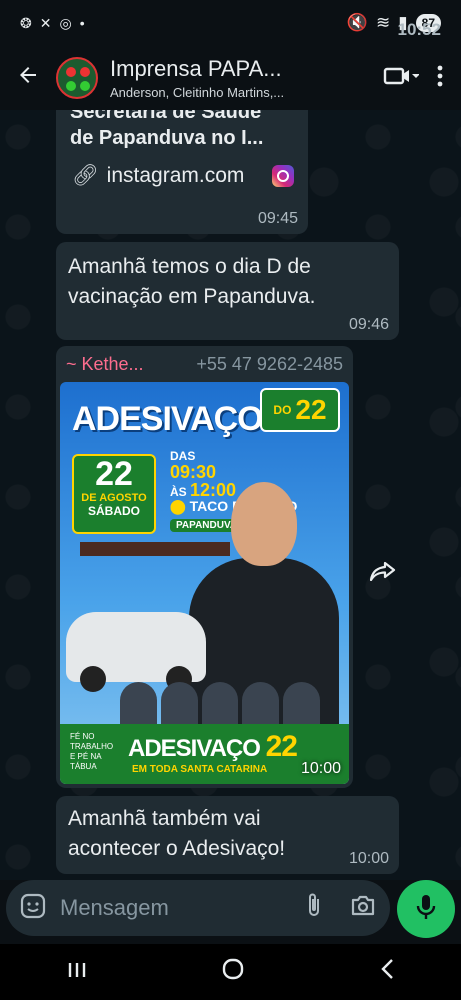  I want to click on back-nav-icon, so click(387, 972).